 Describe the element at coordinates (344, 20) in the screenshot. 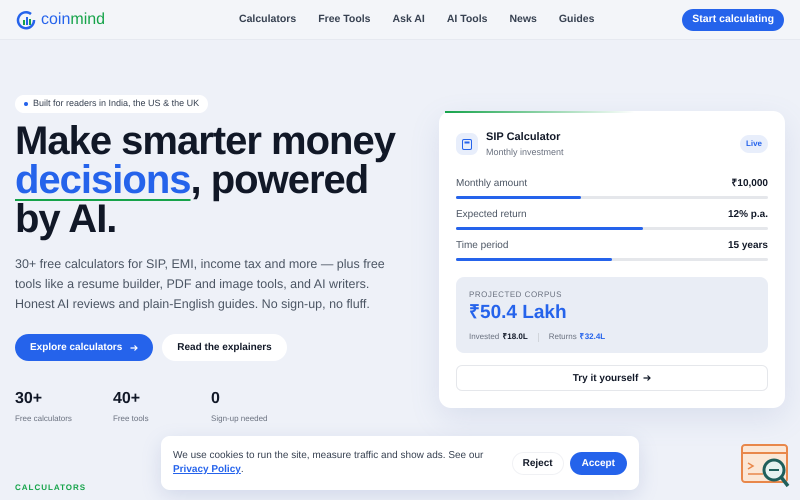

I see `nav-link: Free Tools` at that location.